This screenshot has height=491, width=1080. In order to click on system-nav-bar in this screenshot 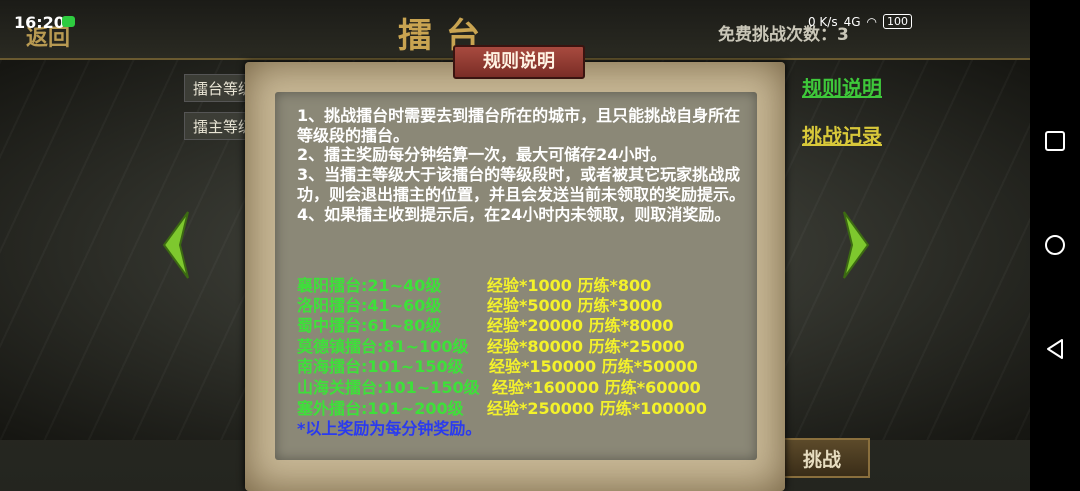, I will do `click(1055, 245)`.